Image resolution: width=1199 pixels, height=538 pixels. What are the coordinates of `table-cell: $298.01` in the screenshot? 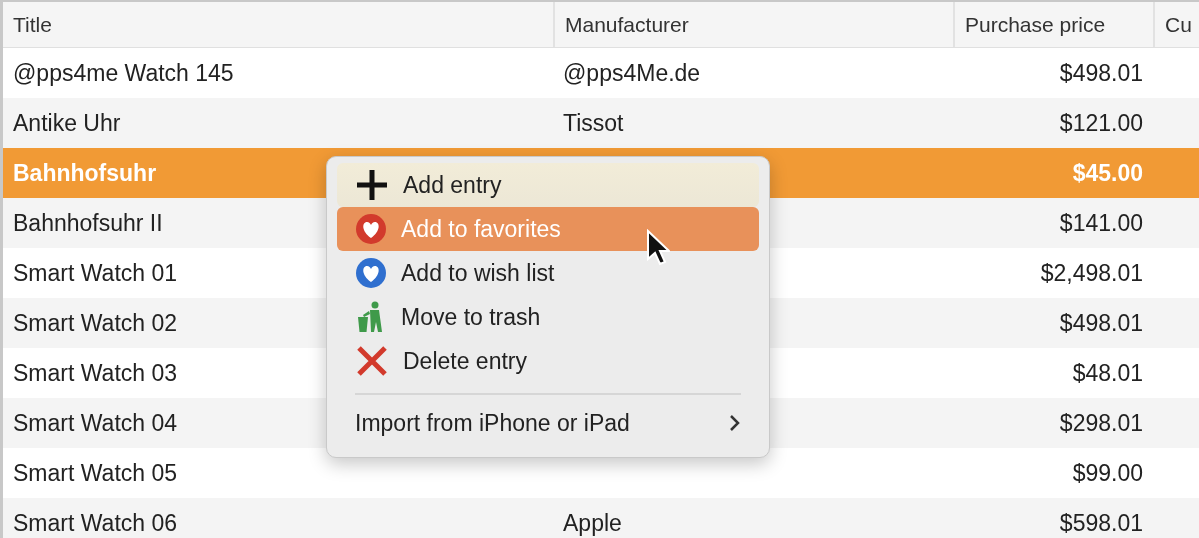 It's located at (1101, 423).